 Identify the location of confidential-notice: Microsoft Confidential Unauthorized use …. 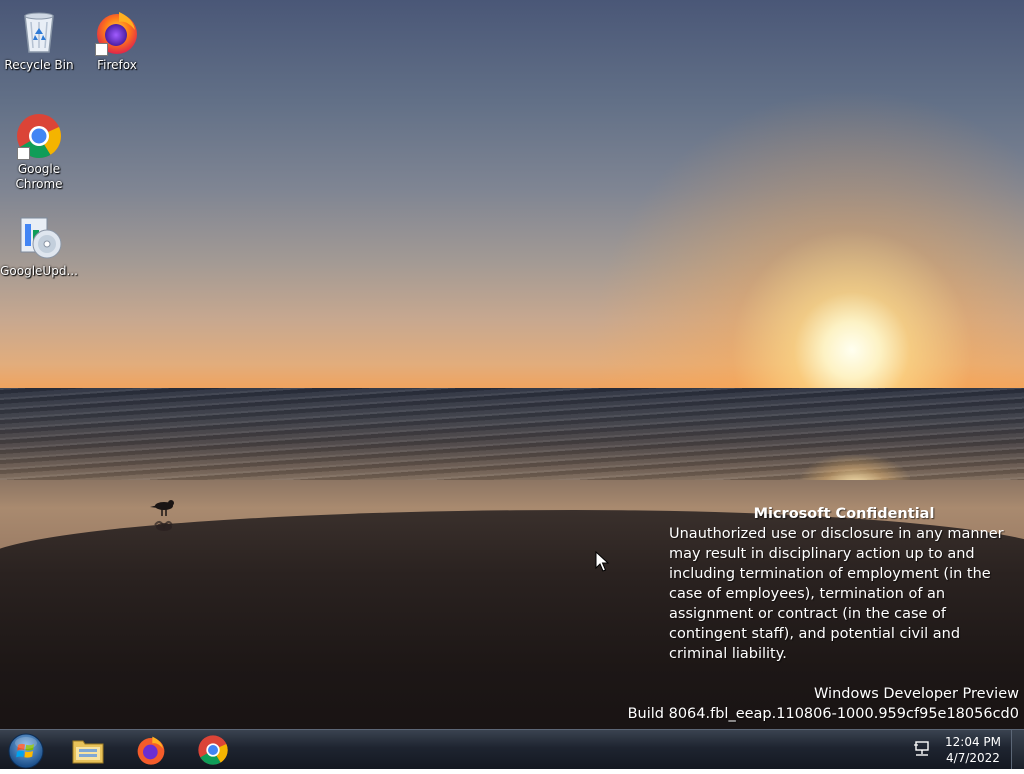
(844, 584).